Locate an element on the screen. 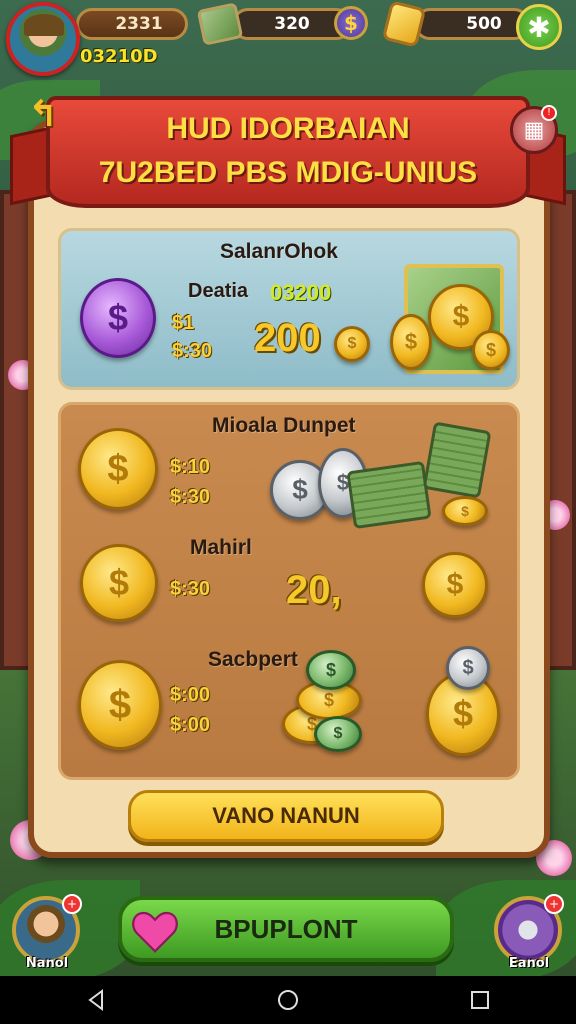 The height and width of the screenshot is (1024, 576). nav-back-icon is located at coordinates (96, 1000).